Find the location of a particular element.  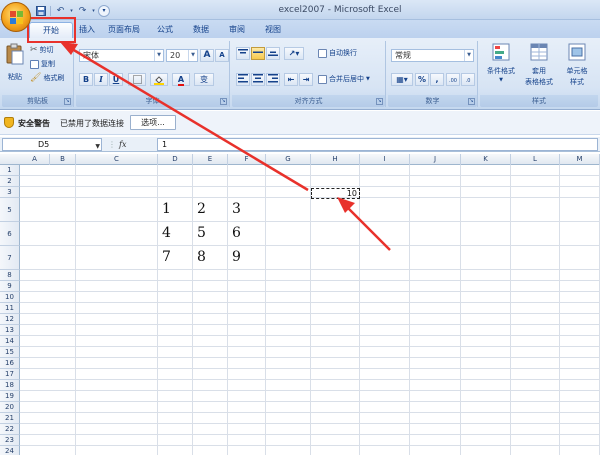

cell-e5: 2 is located at coordinates (201, 209).